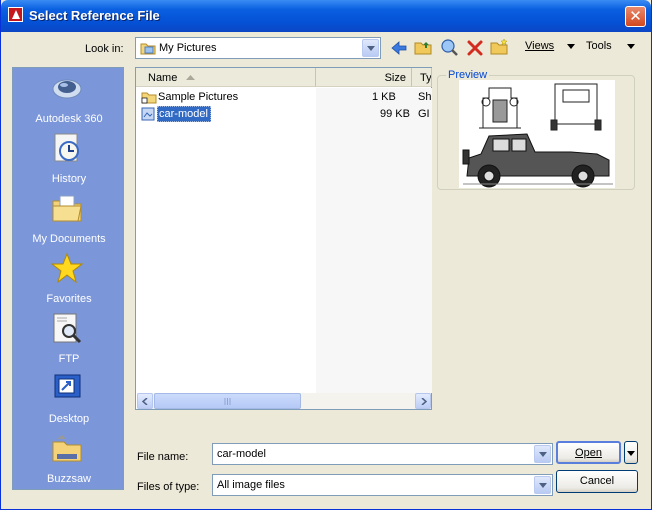 The image size is (652, 510). I want to click on file-size: 1 KB, so click(384, 97).